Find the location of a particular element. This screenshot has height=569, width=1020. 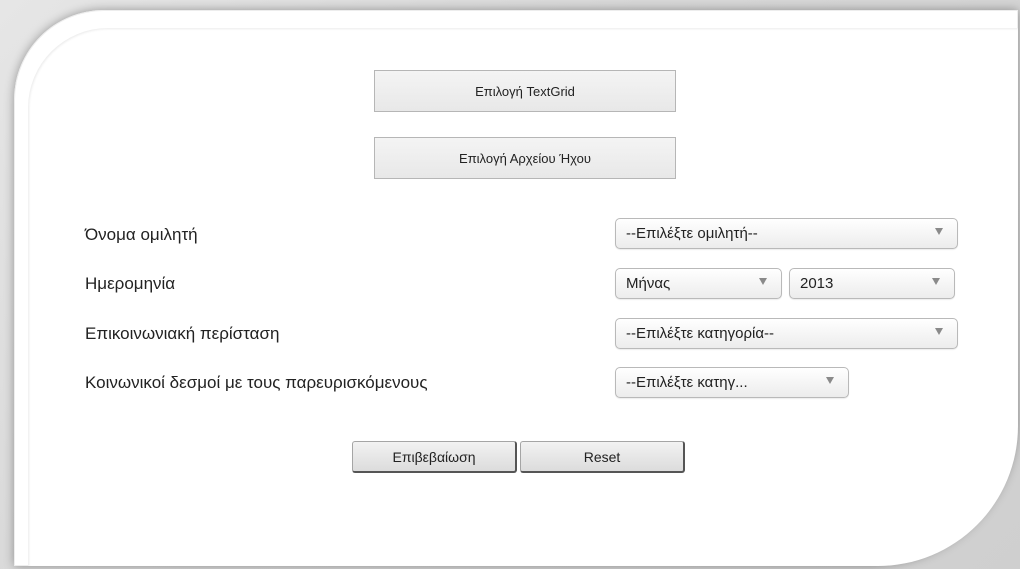

speaker-select-value: --Επιλέξτε ομιλητή-- is located at coordinates (692, 233).